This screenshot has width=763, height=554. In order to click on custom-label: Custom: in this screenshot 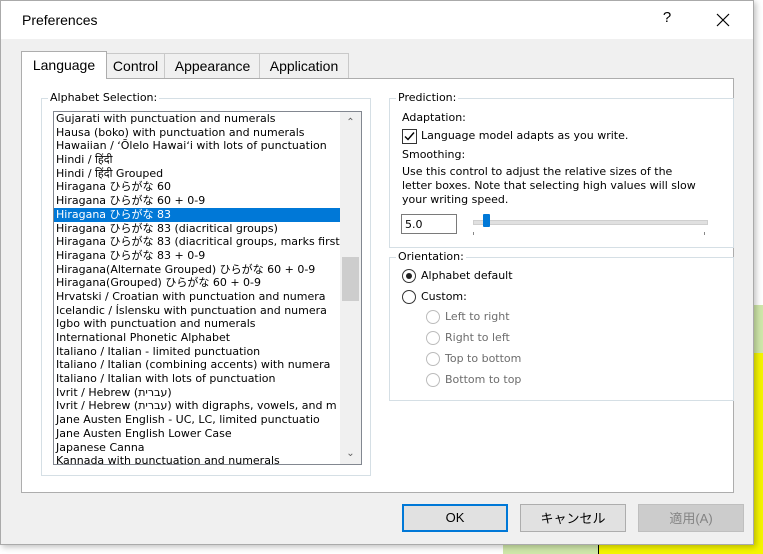, I will do `click(444, 296)`.